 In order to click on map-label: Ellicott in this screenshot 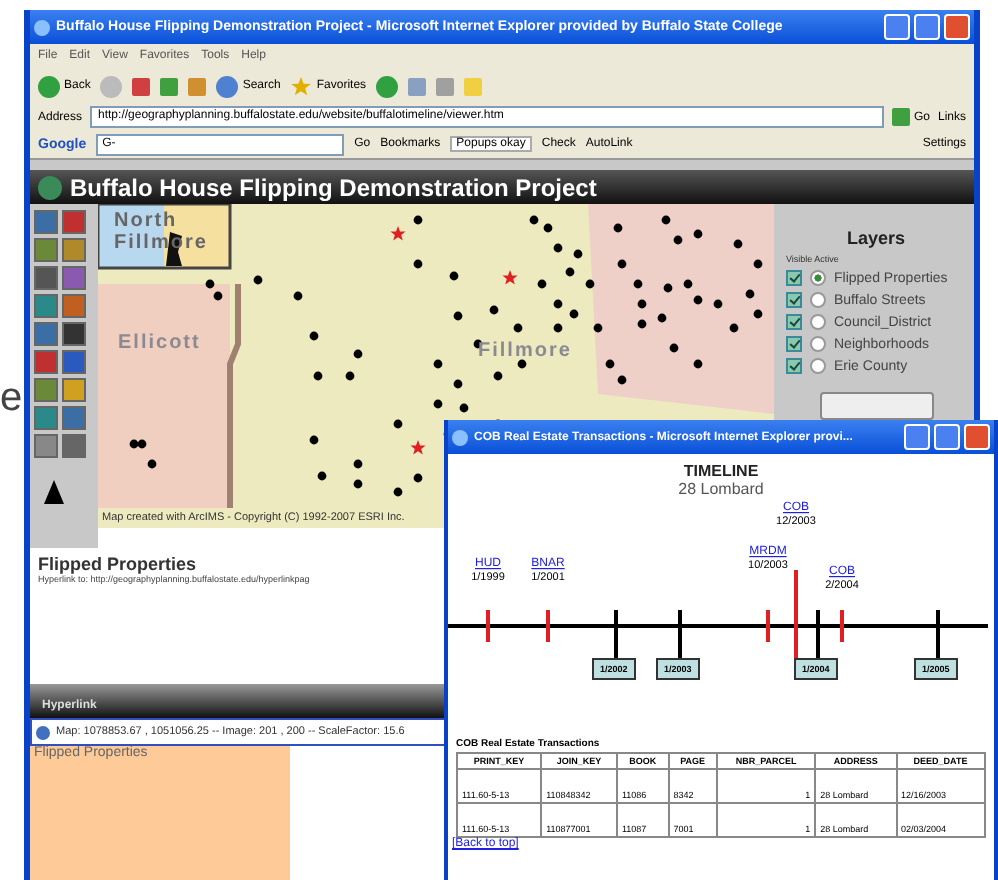, I will do `click(159, 343)`.